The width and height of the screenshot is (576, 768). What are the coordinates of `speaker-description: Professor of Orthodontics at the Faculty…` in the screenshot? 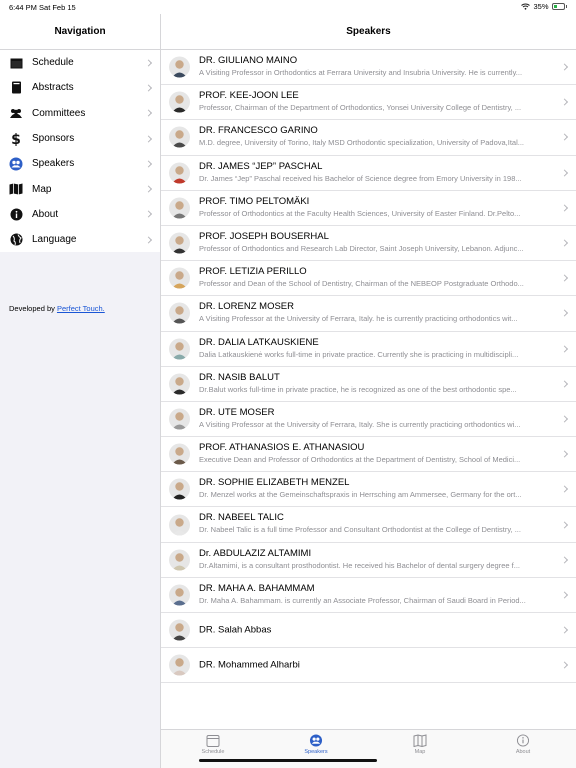 It's located at (360, 213).